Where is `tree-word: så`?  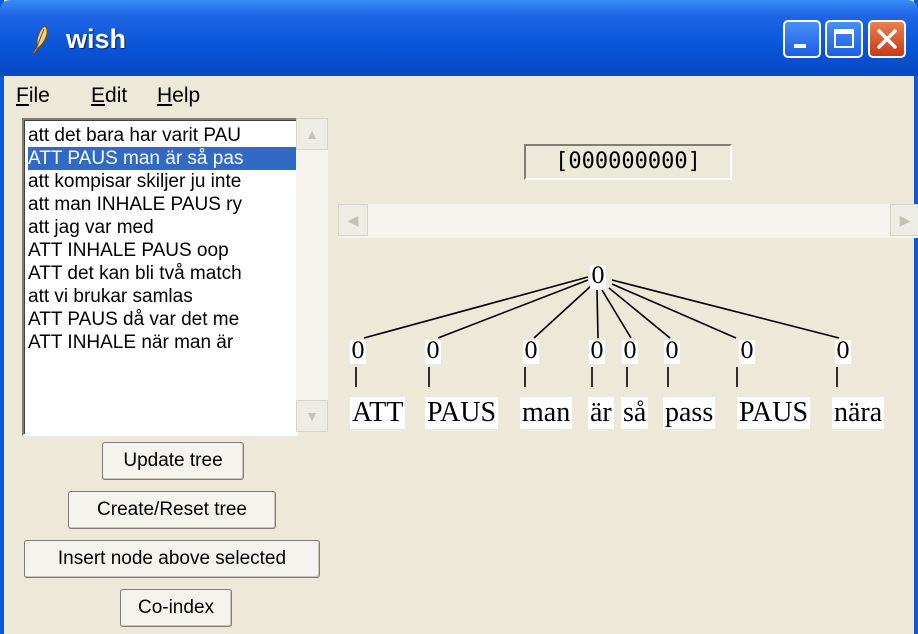
tree-word: så is located at coordinates (635, 413).